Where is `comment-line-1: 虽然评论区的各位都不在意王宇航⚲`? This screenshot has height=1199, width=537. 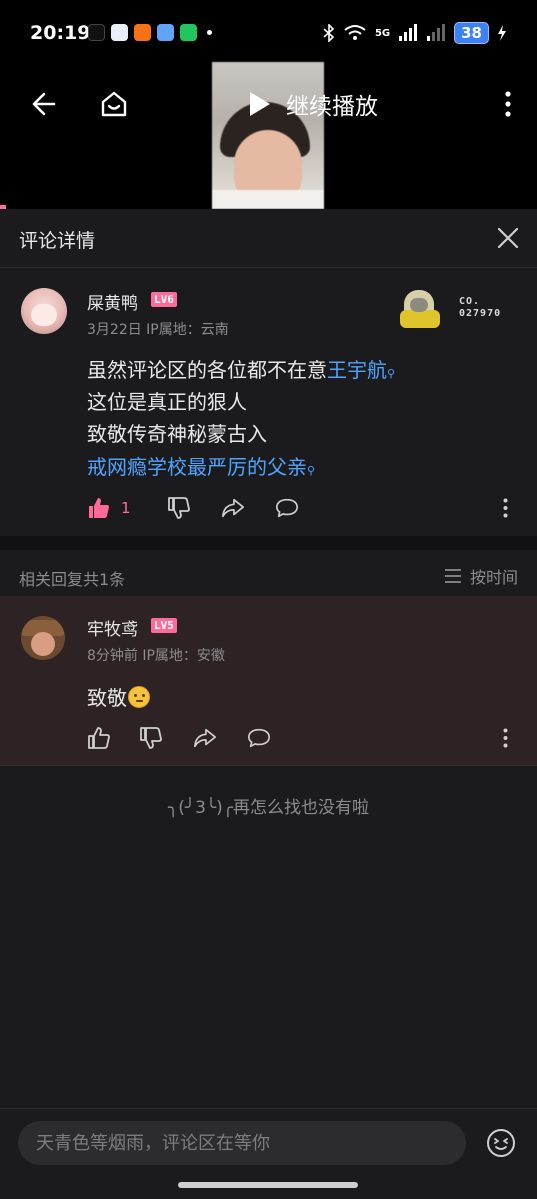
comment-line-1: 虽然评论区的各位都不在意王宇航⚲ is located at coordinates (241, 370).